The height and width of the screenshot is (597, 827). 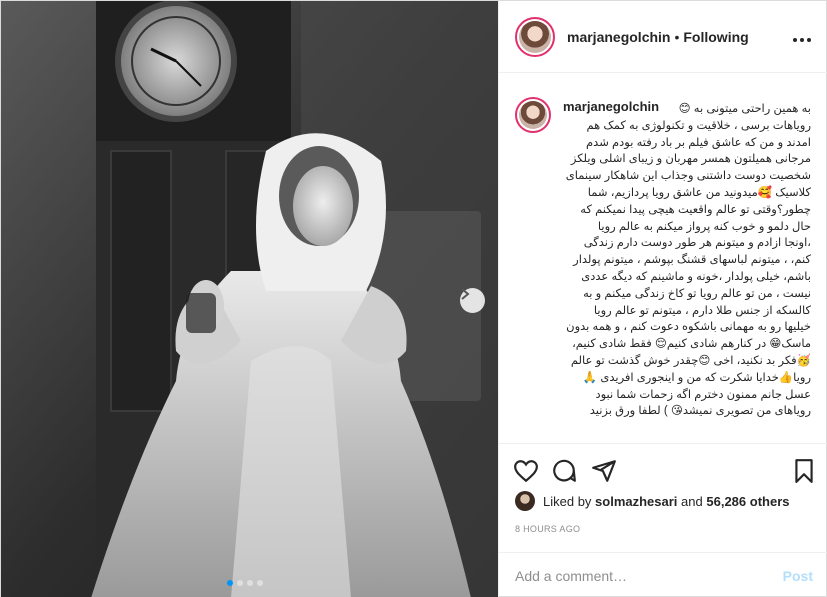 I want to click on share-icon, so click(x=604, y=471).